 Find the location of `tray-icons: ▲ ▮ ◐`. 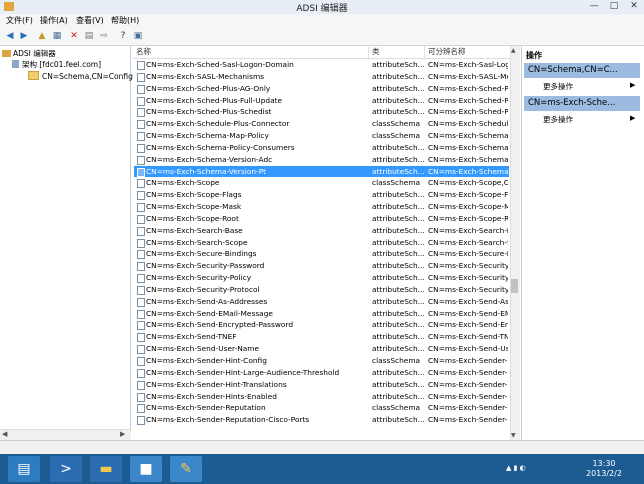

tray-icons: ▲ ▮ ◐ is located at coordinates (516, 468).